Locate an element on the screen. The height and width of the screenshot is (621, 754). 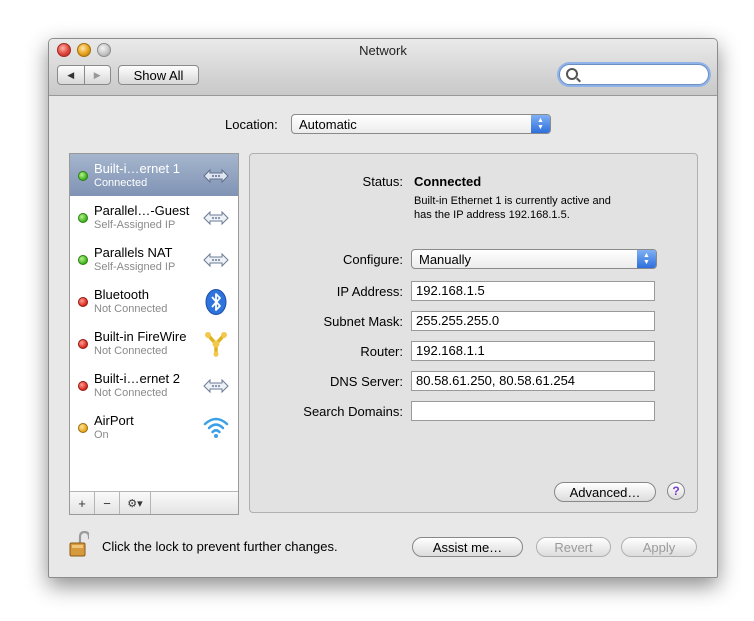
revert-button: Revert is located at coordinates (573, 547).